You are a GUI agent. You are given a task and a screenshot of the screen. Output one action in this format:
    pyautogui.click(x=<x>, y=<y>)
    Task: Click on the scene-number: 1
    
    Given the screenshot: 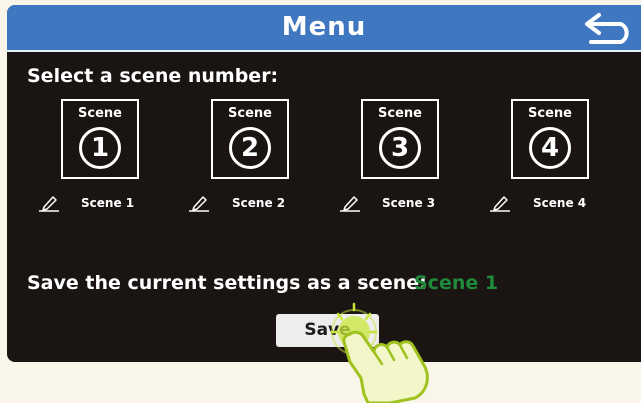 What is the action you would take?
    pyautogui.click(x=100, y=148)
    